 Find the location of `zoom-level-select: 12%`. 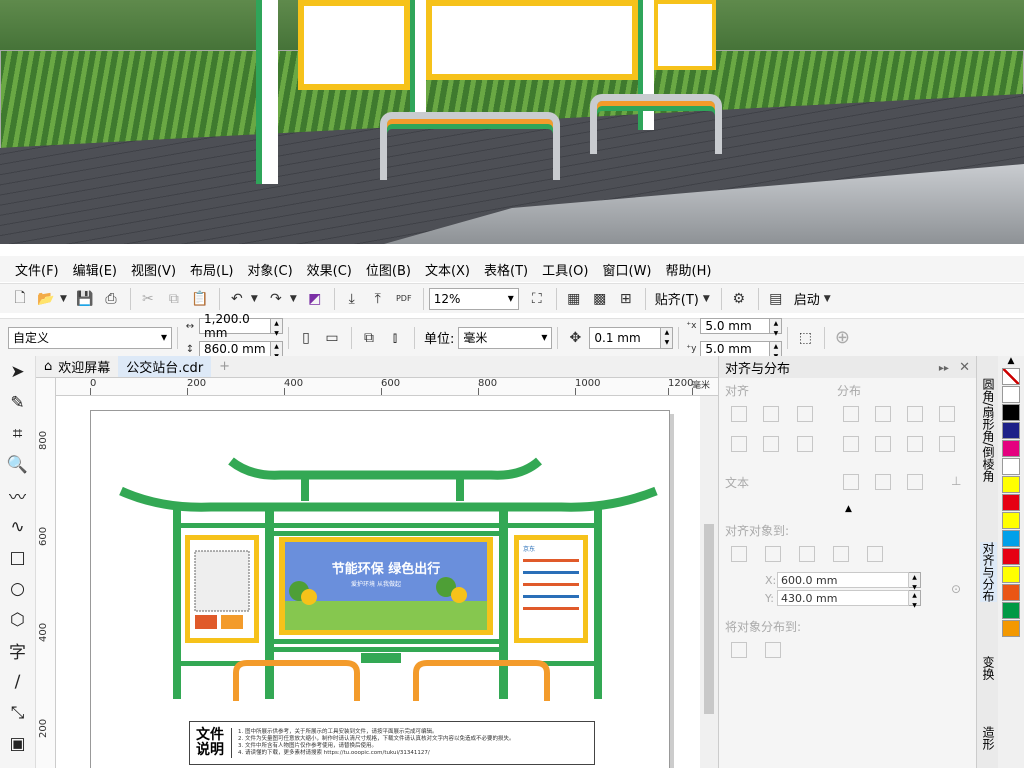

zoom-level-select: 12% is located at coordinates (473, 298).